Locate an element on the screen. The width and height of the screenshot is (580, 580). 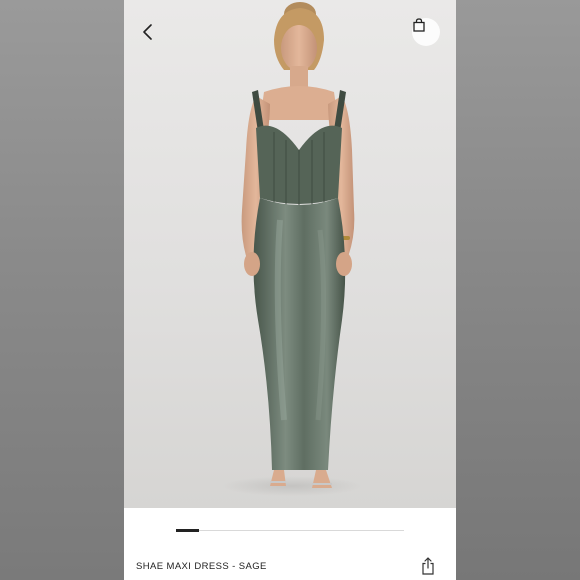
chevron-left-icon is located at coordinates (147, 32).